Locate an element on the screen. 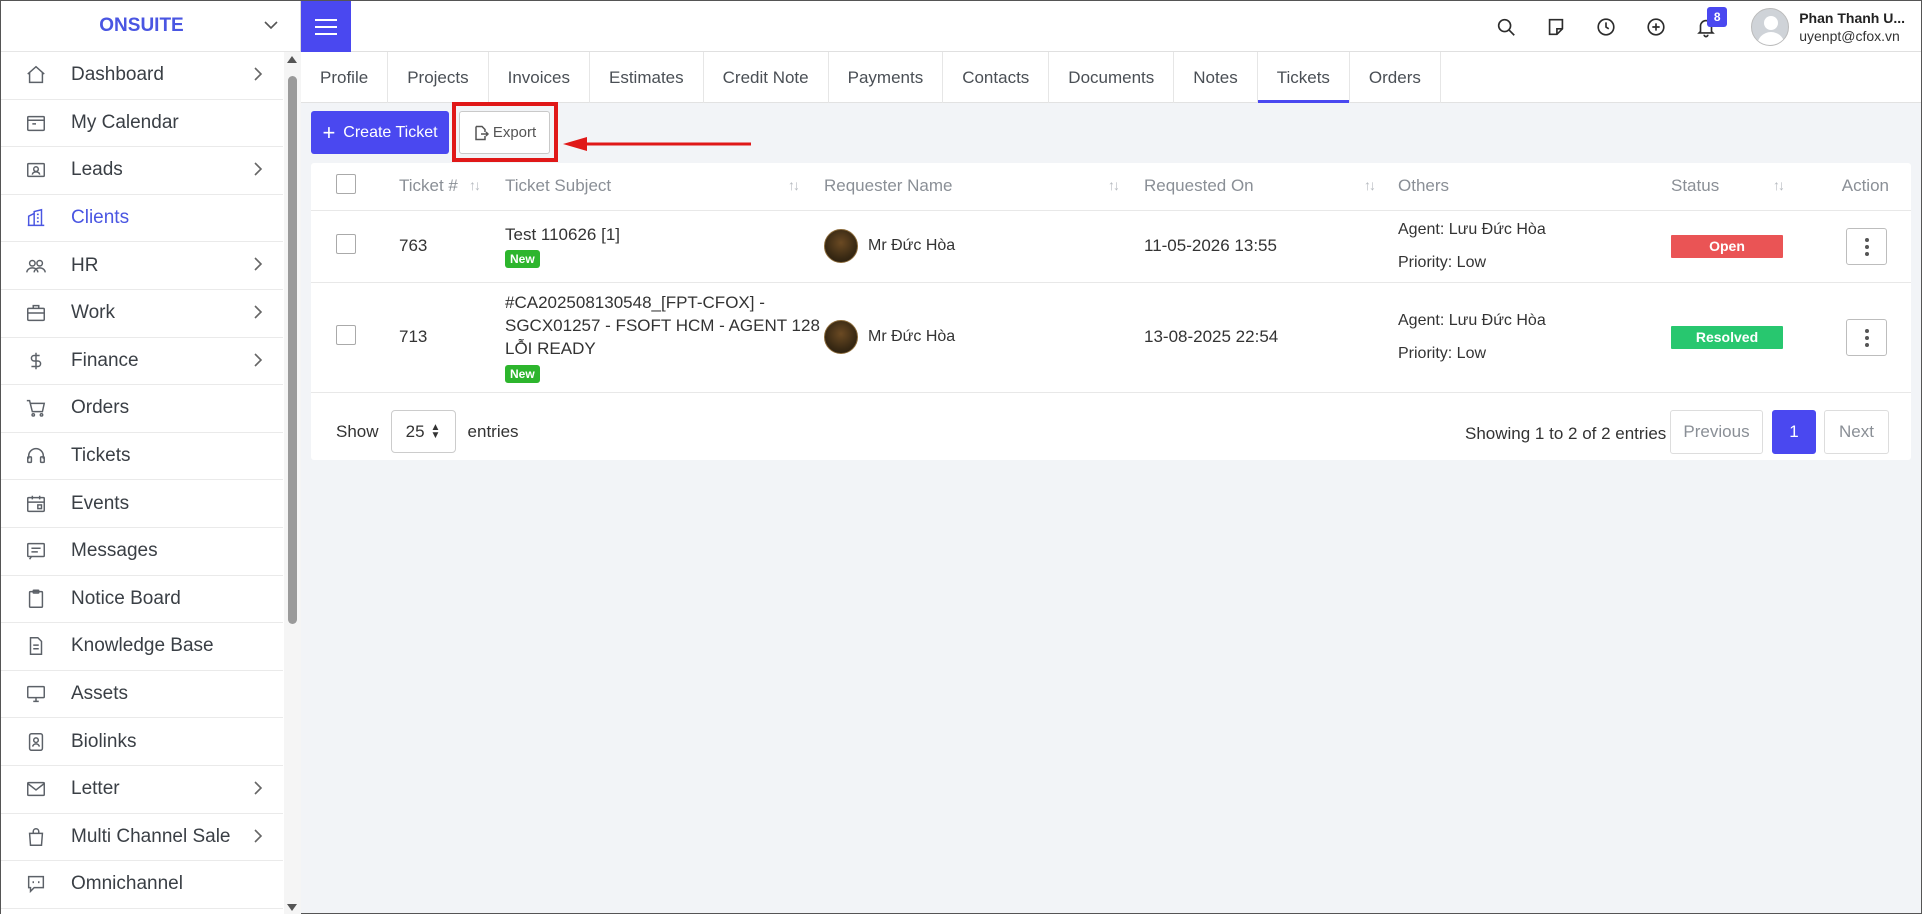 This screenshot has height=914, width=1922. sticky-note-icon is located at coordinates (1556, 26).